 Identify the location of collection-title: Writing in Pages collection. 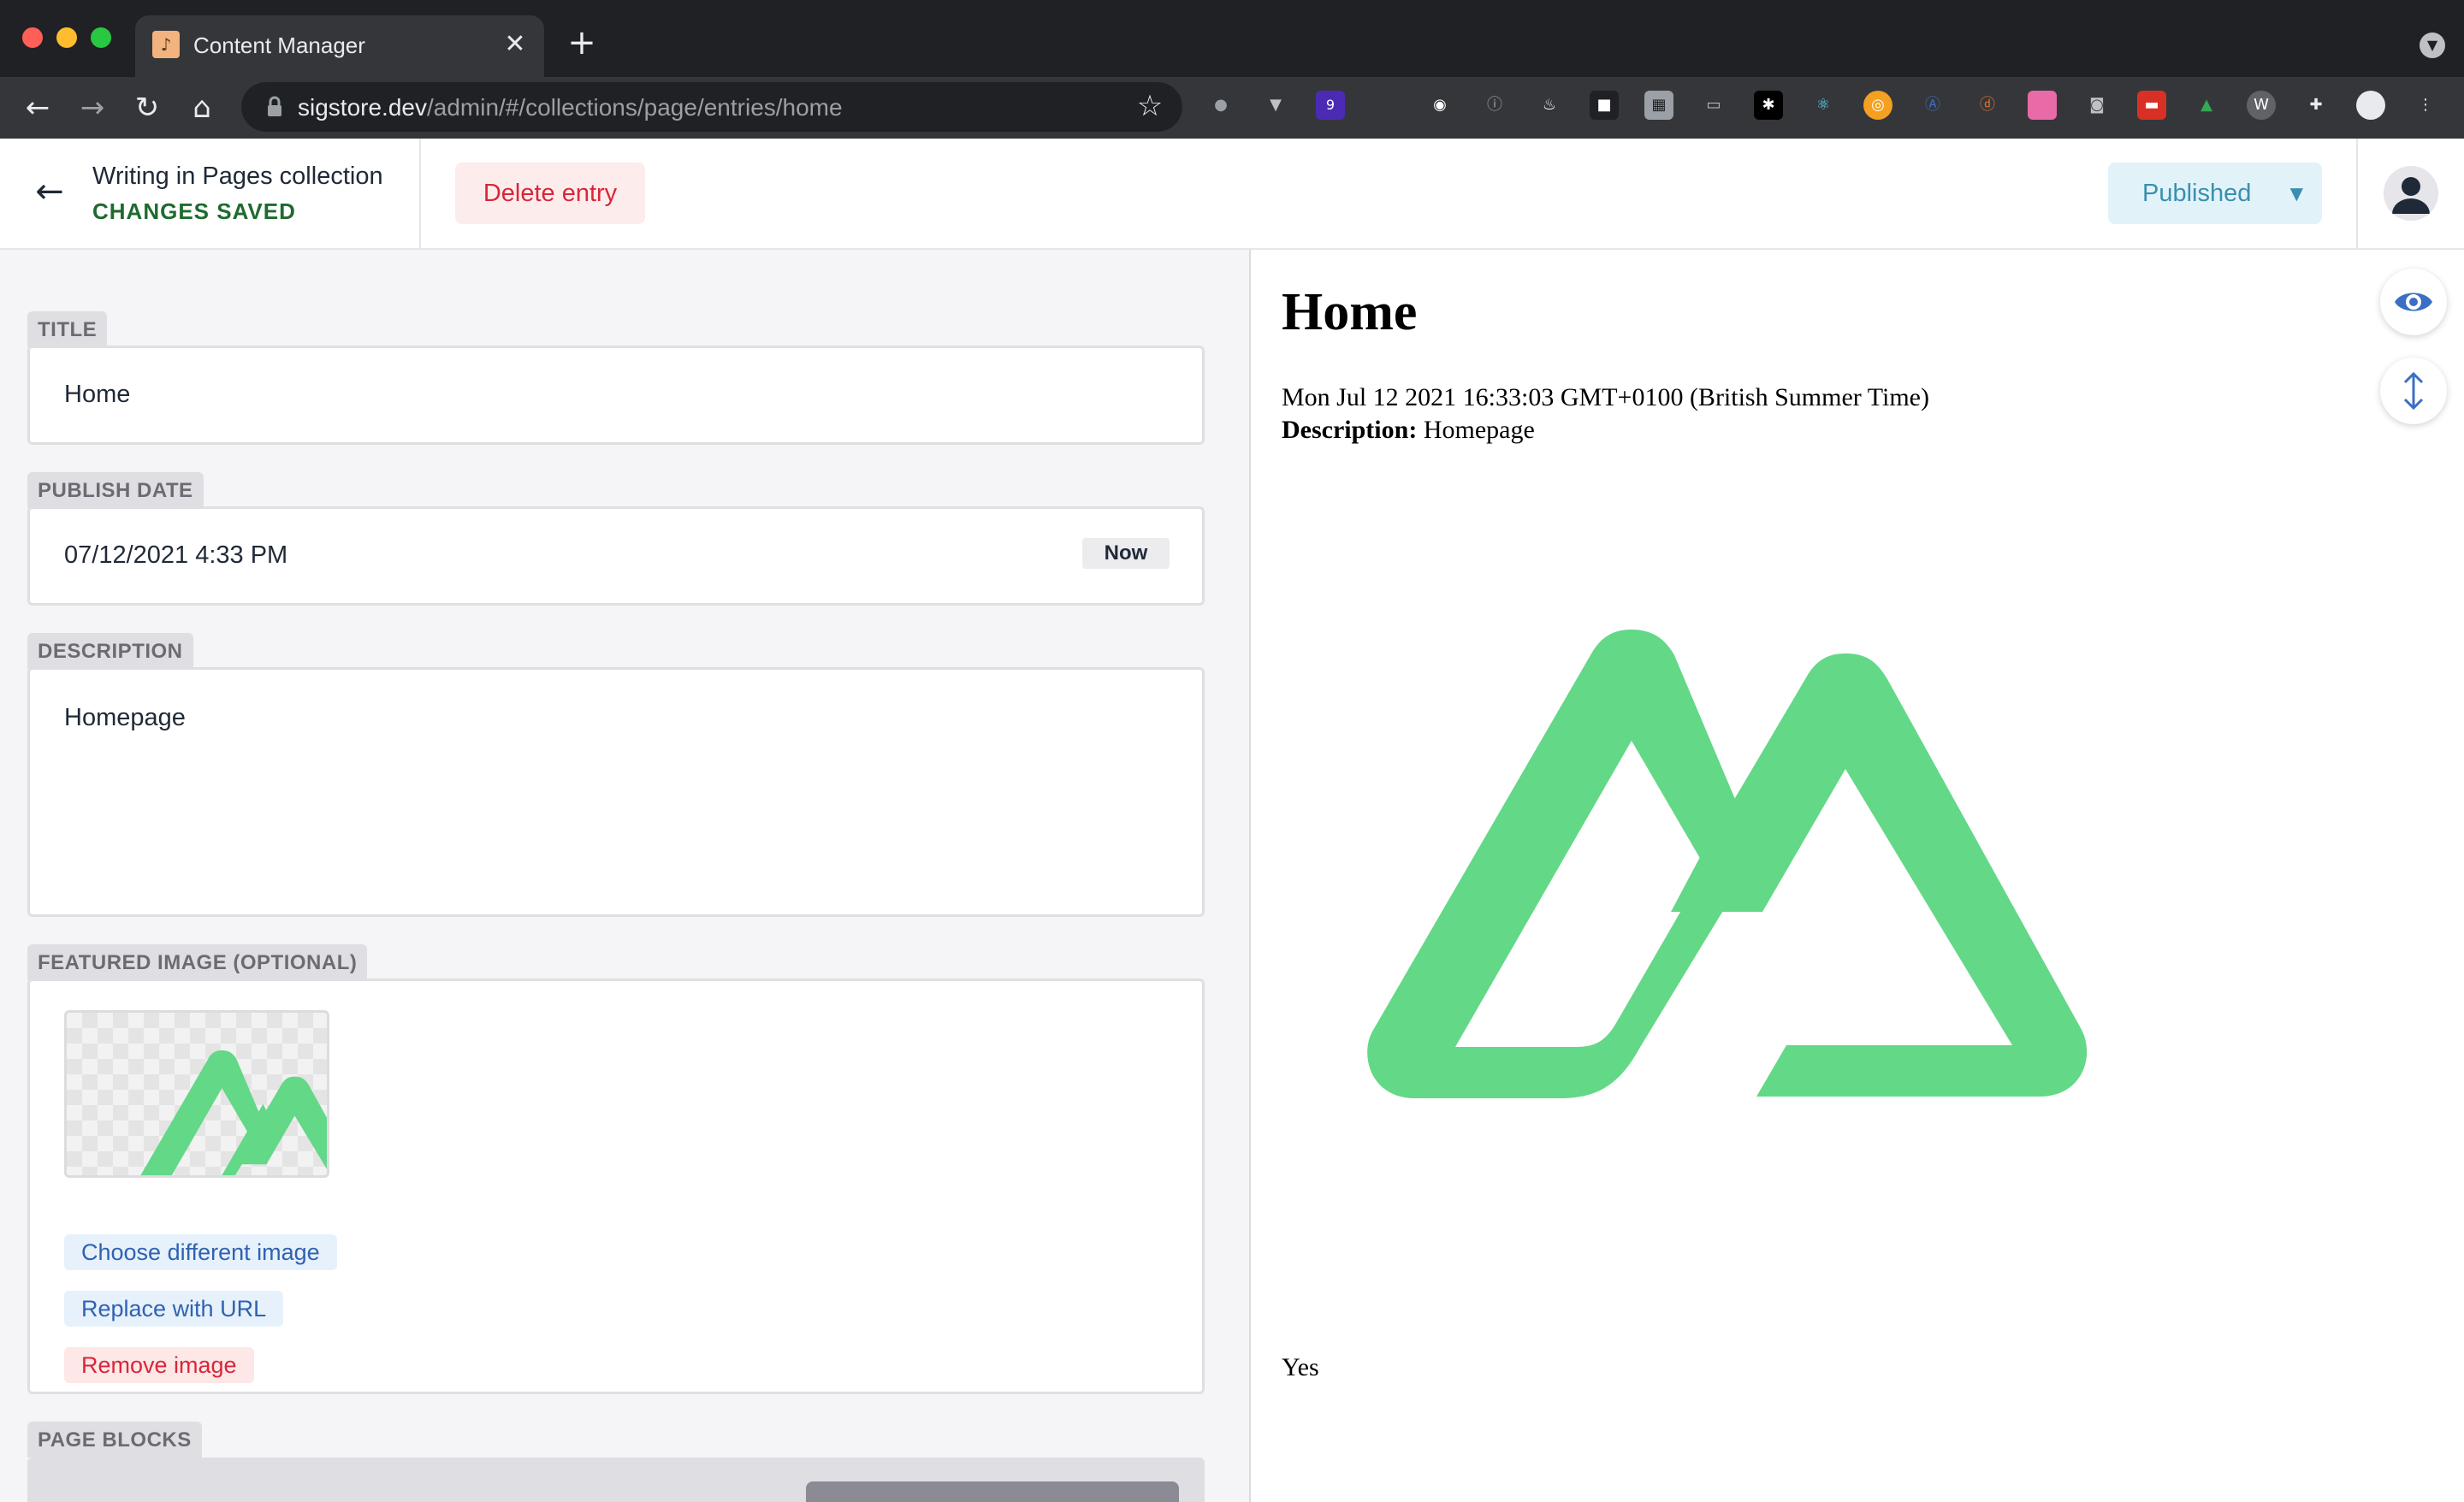
(237, 176).